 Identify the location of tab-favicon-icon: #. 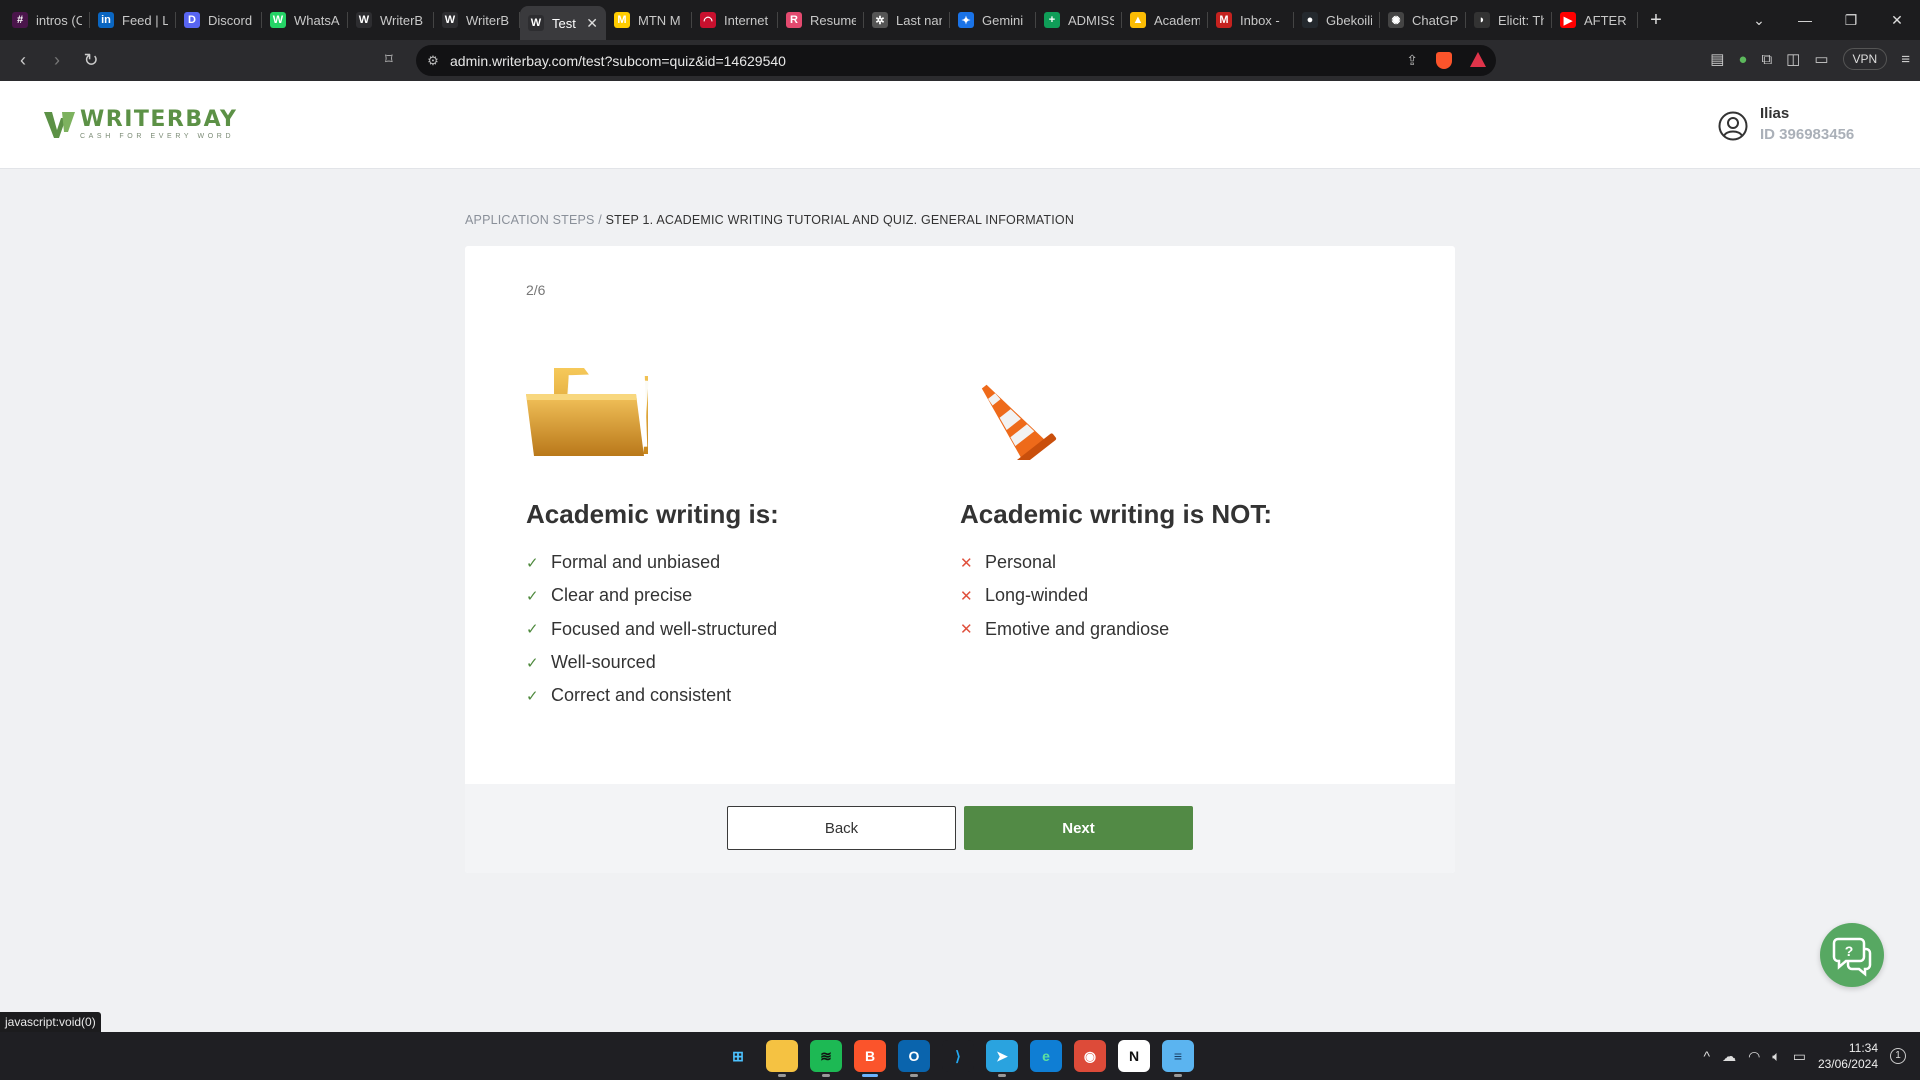
(20, 20).